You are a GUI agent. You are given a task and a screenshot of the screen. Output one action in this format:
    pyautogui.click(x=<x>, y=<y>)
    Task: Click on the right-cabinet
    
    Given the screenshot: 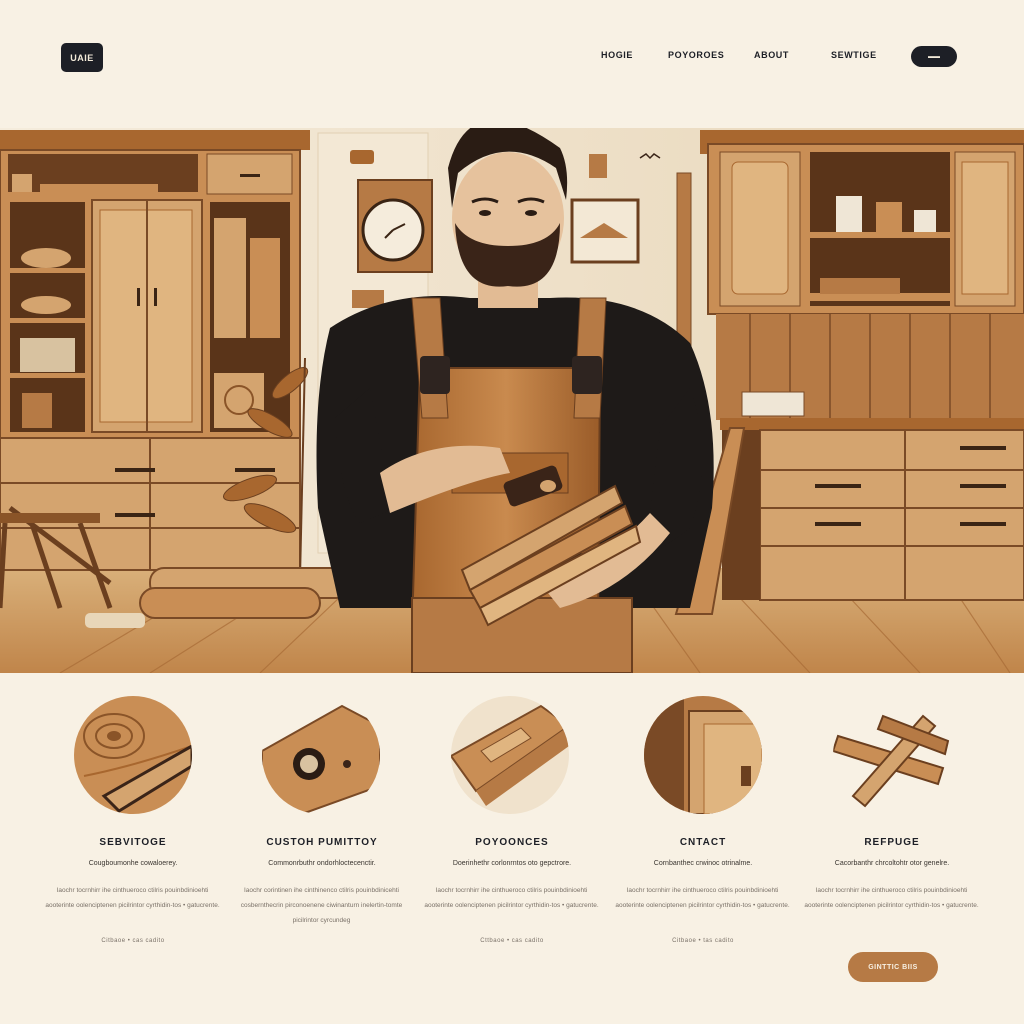 What is the action you would take?
    pyautogui.click(x=862, y=365)
    